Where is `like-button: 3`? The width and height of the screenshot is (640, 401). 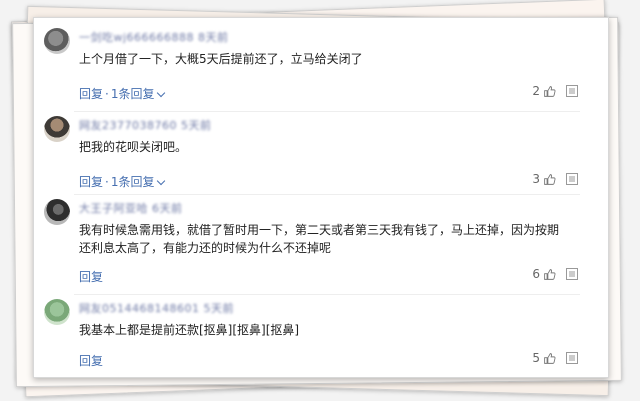
like-button: 3 is located at coordinates (544, 179).